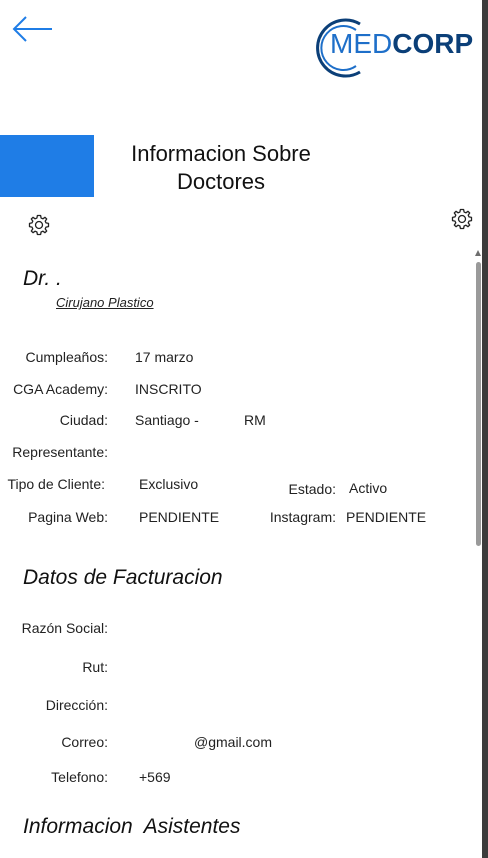 This screenshot has width=488, height=858. What do you see at coordinates (95, 667) in the screenshot?
I see `rut-label: Rut:` at bounding box center [95, 667].